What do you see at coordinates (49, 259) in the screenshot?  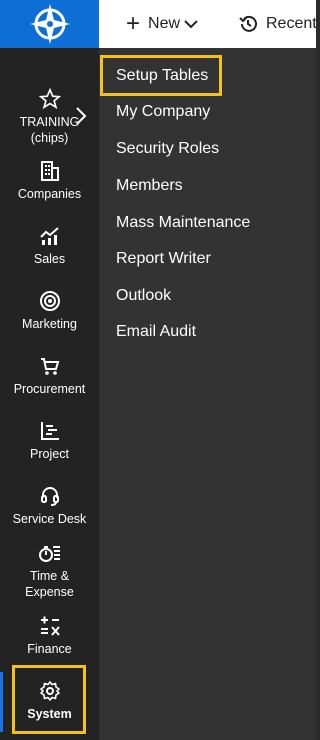 I see `nav-label-sales: Sales` at bounding box center [49, 259].